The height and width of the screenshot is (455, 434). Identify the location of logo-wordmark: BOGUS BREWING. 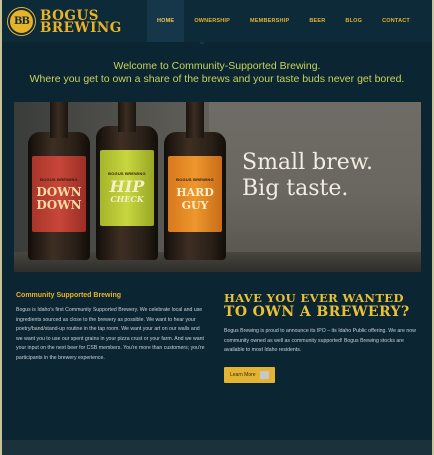
(81, 22).